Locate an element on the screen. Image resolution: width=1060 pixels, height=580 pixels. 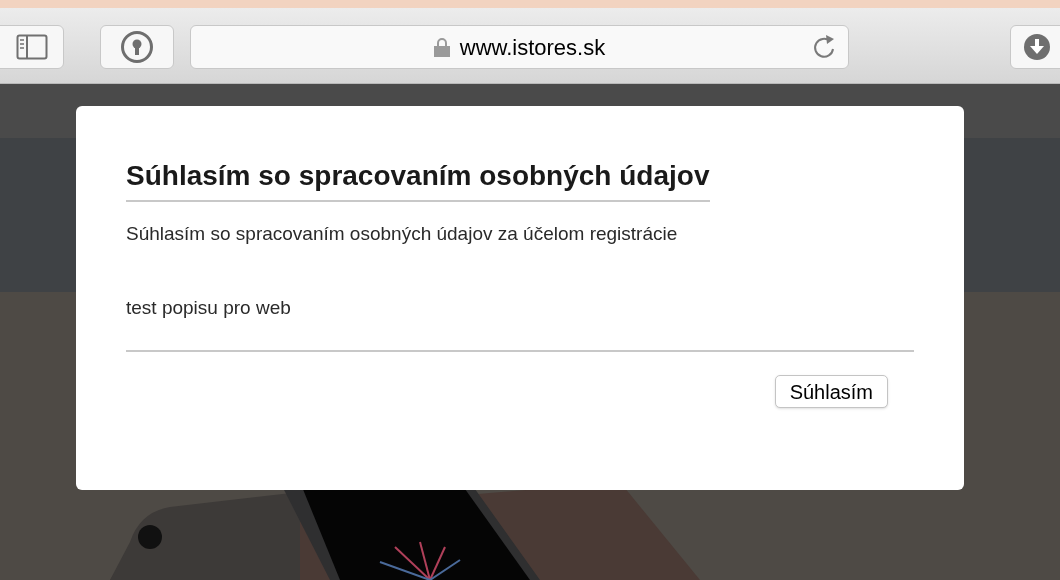
dialog-title: Súhlasím so spracovaním osobných údajov is located at coordinates (418, 176).